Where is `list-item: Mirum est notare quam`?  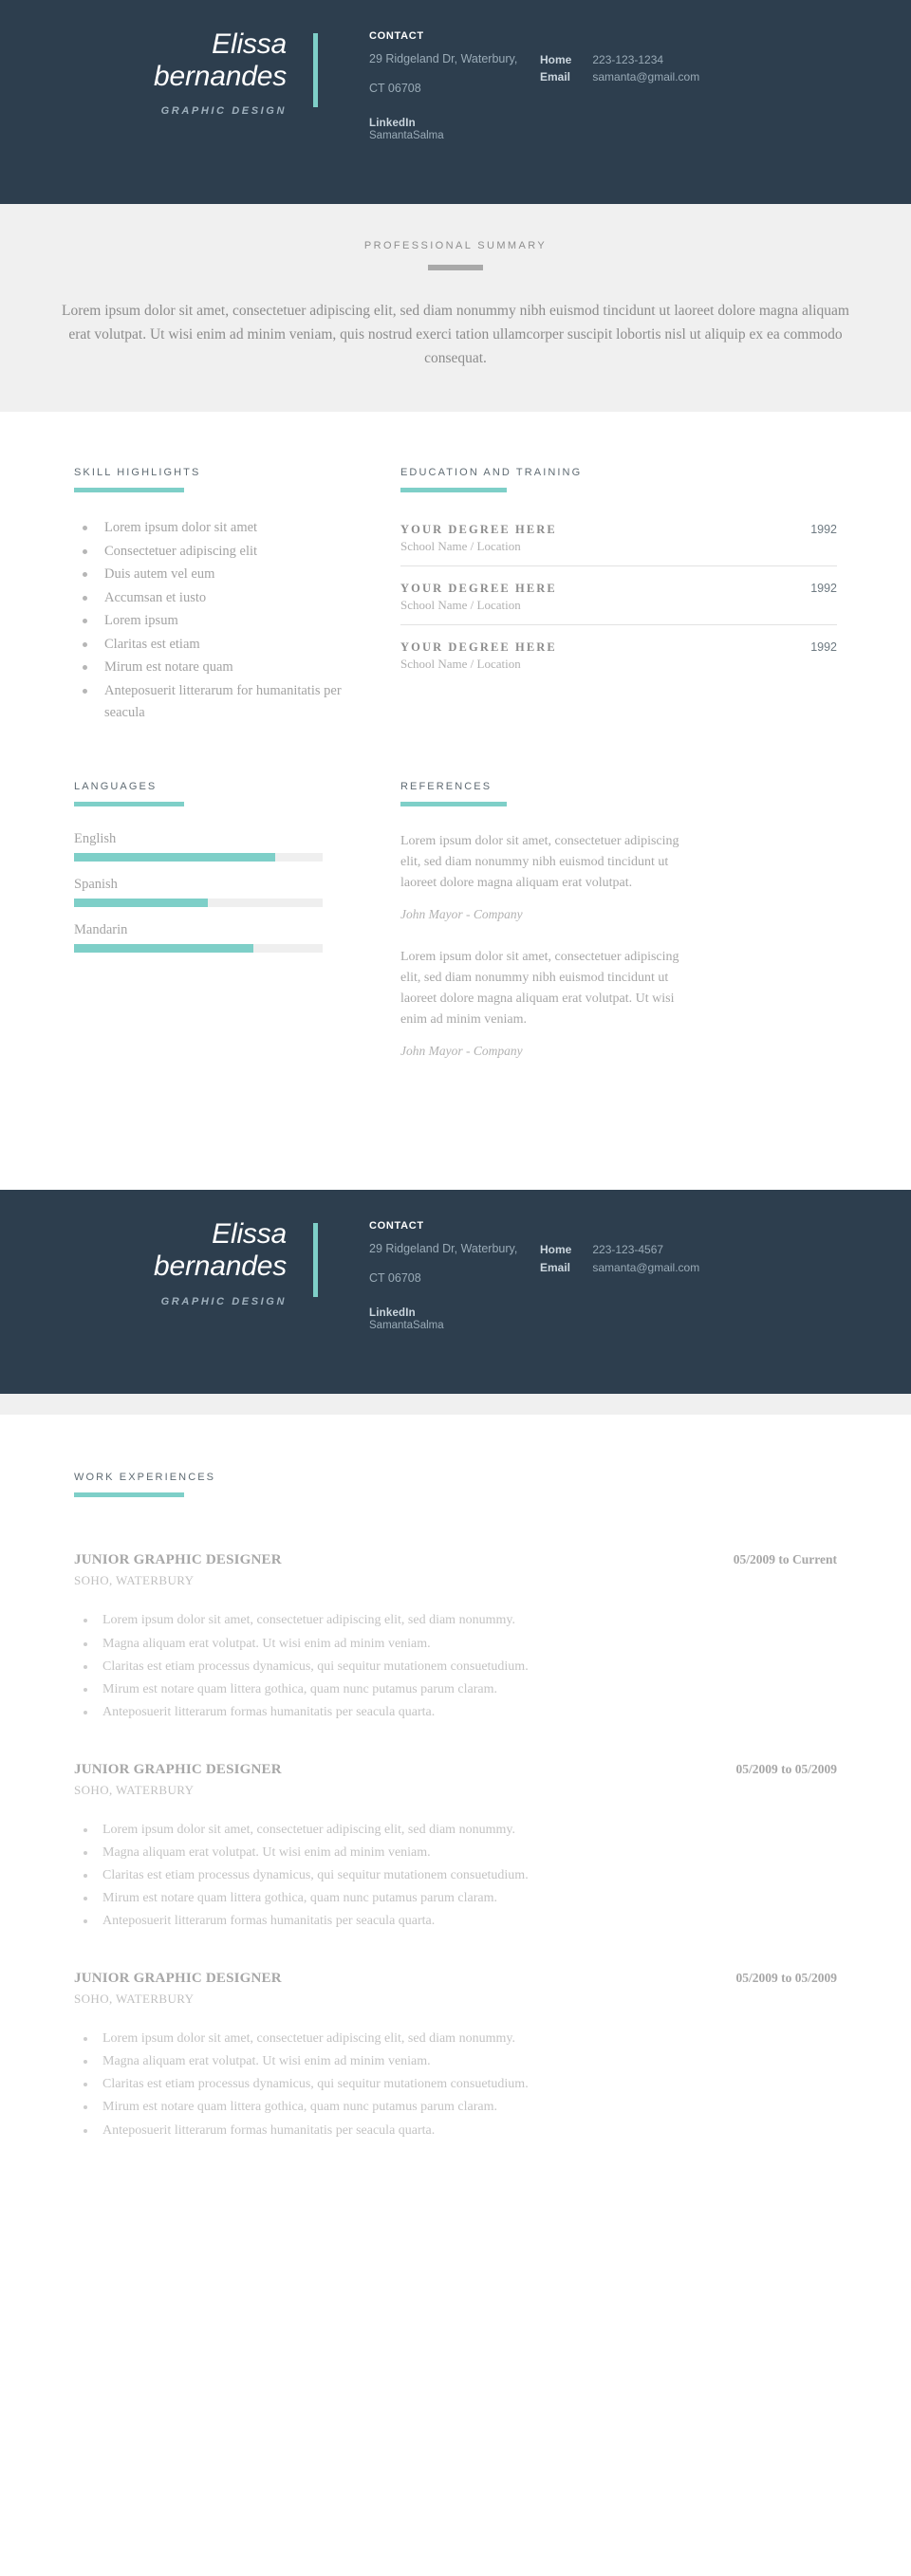 list-item: Mirum est notare quam is located at coordinates (209, 667).